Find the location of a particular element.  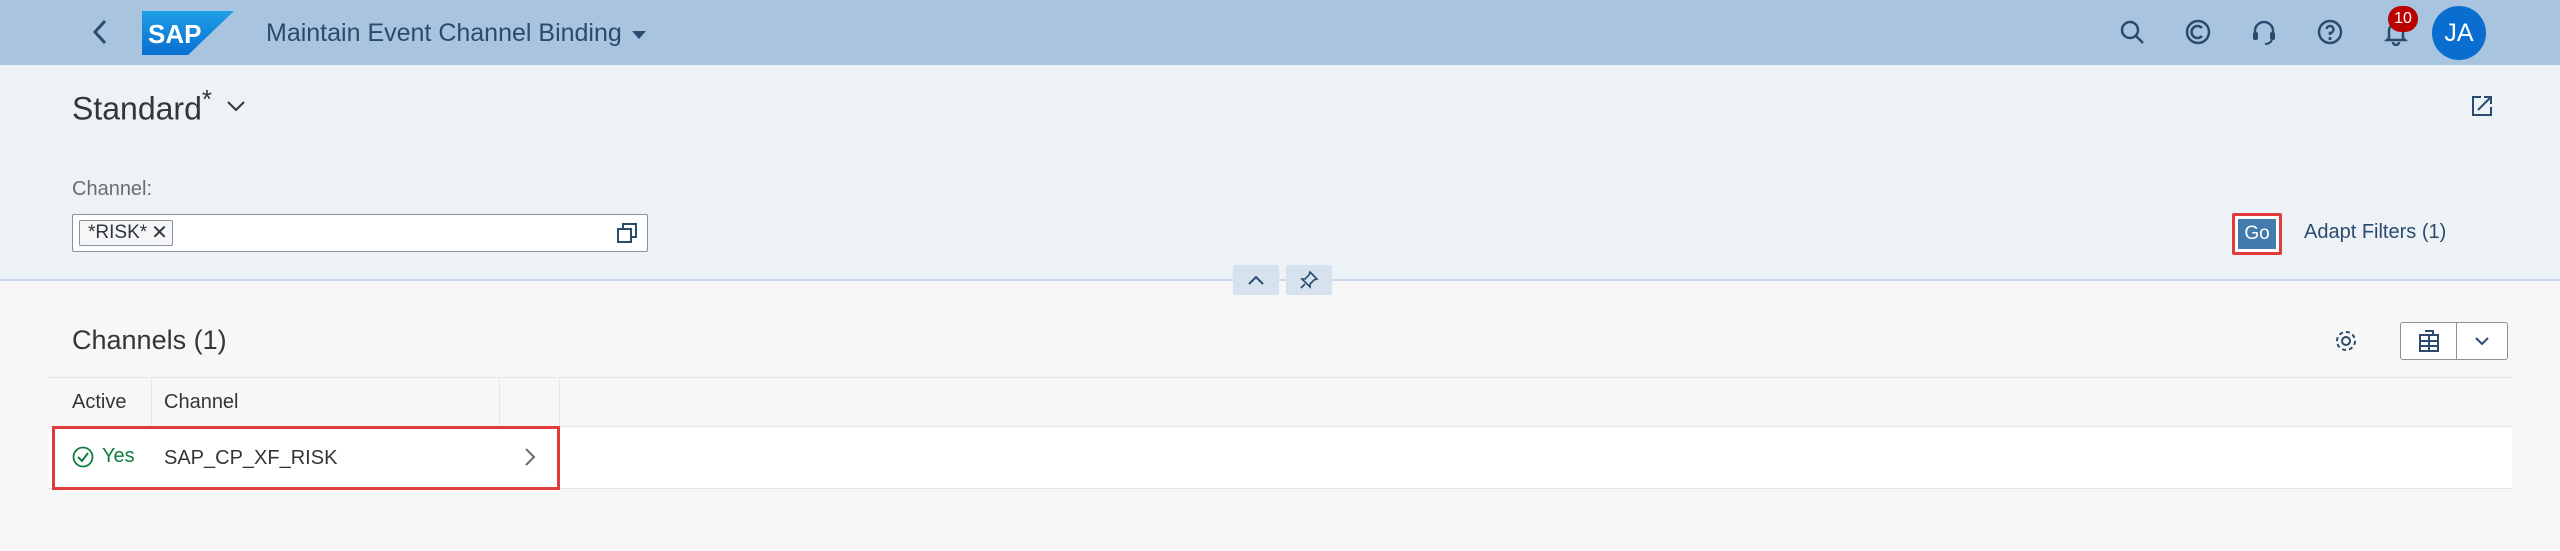

app-title-menu: Maintain Event Channel Binding is located at coordinates (456, 33).